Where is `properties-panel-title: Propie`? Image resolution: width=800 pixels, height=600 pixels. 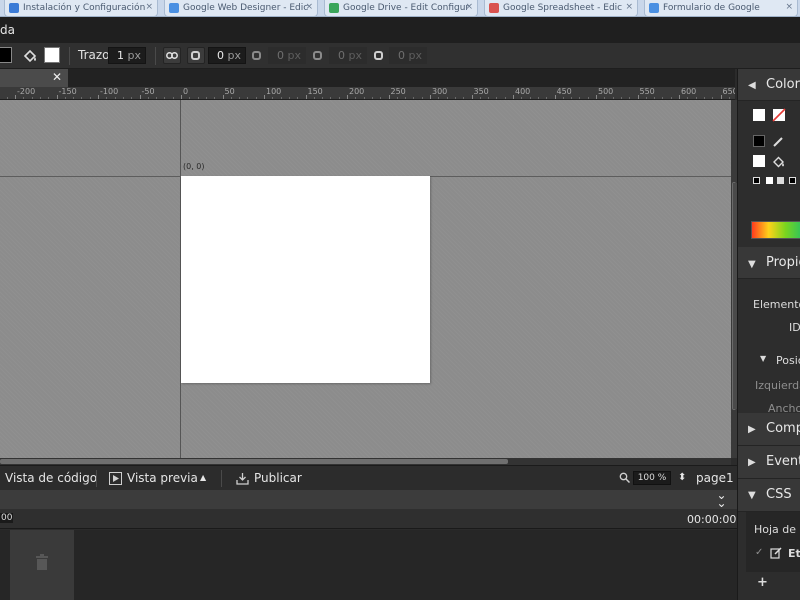 properties-panel-title: Propie is located at coordinates (783, 262).